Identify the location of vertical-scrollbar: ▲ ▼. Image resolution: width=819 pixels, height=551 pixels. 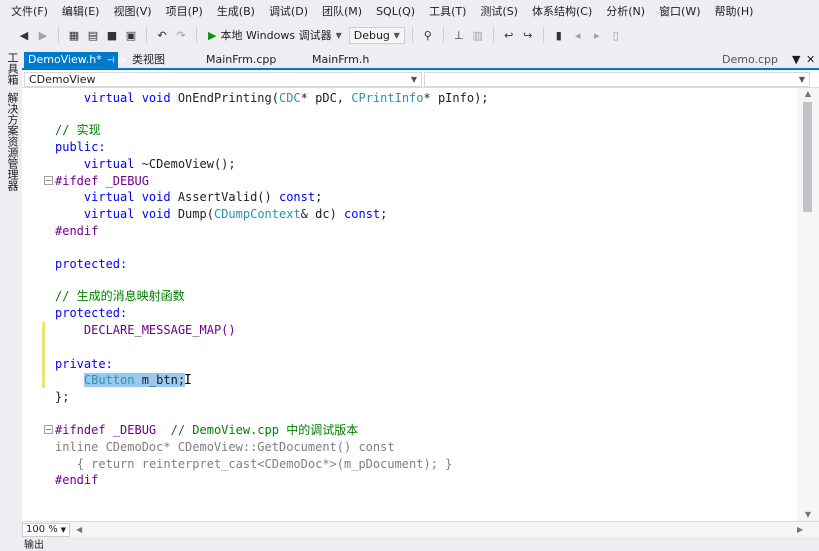
(808, 304).